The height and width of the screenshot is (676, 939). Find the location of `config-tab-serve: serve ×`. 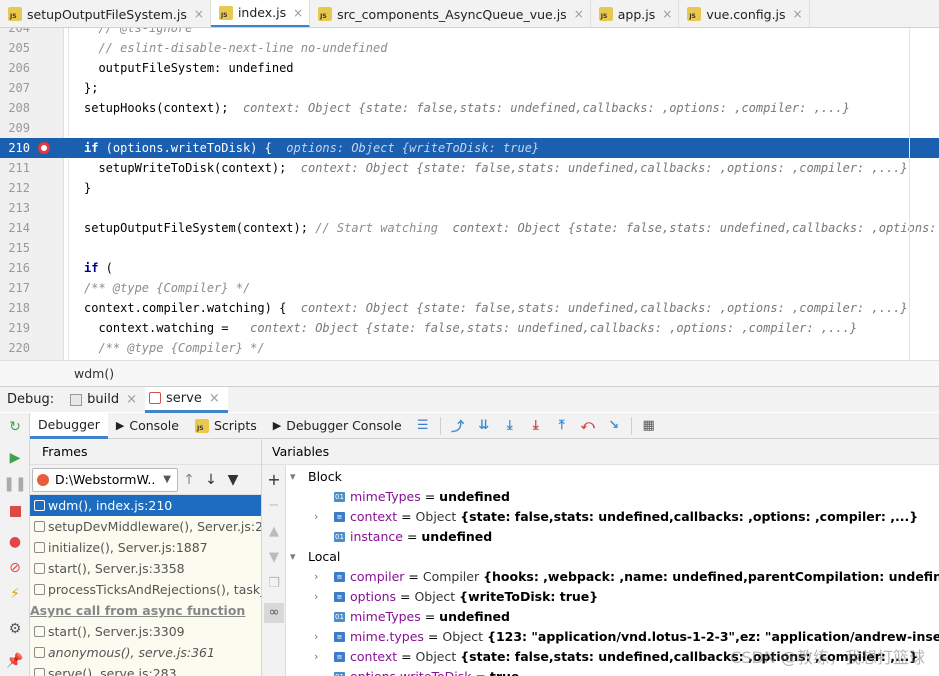

config-tab-serve: serve × is located at coordinates (186, 399).